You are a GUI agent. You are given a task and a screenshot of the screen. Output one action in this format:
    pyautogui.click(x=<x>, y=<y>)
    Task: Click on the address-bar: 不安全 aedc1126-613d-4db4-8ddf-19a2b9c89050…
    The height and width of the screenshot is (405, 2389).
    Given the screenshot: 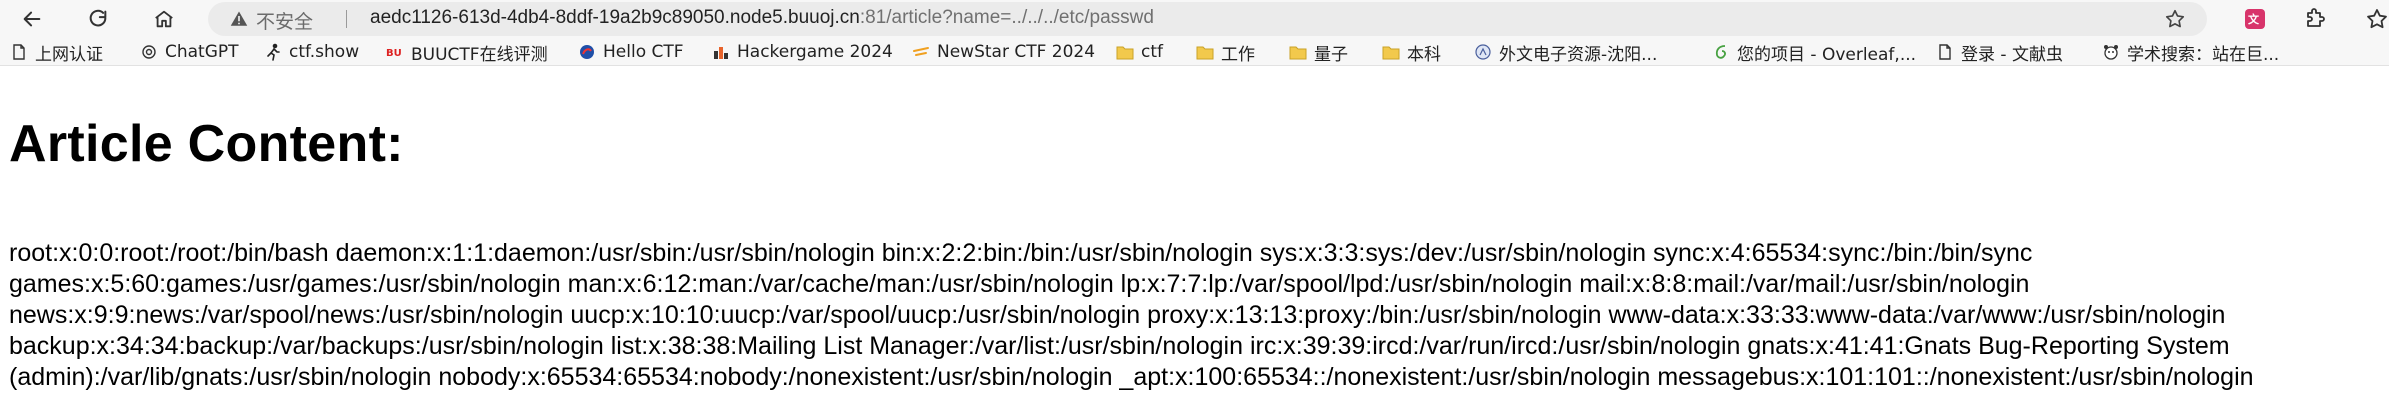 What is the action you would take?
    pyautogui.click(x=1207, y=19)
    